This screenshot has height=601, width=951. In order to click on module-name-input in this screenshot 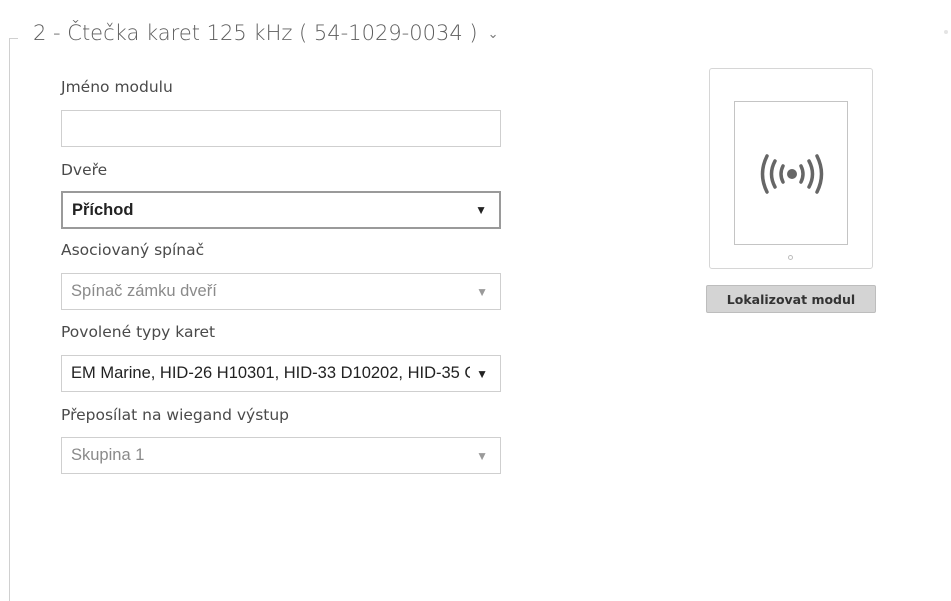, I will do `click(281, 128)`.